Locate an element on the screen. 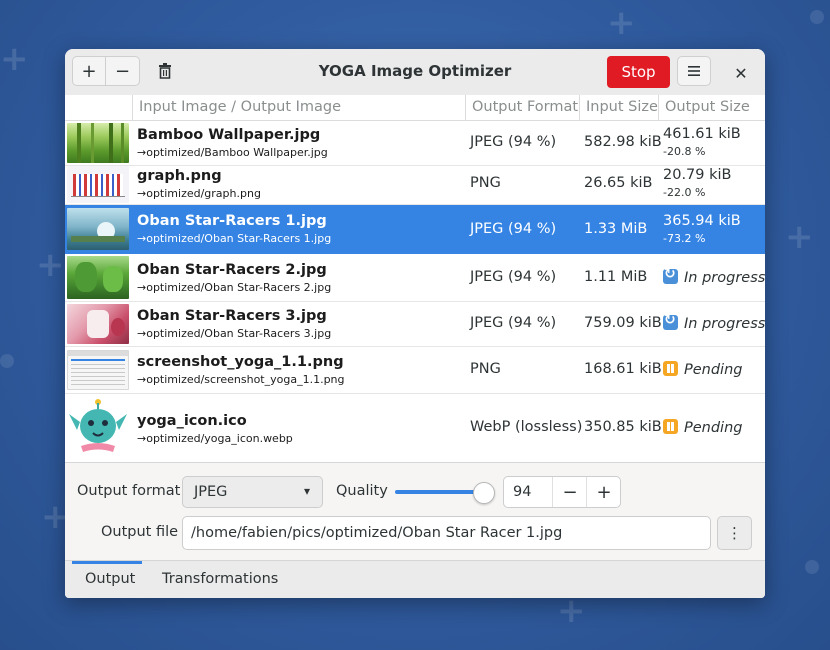  output-file-path: →optimized/Oban Star-Racers 3.jpg is located at coordinates (234, 333).